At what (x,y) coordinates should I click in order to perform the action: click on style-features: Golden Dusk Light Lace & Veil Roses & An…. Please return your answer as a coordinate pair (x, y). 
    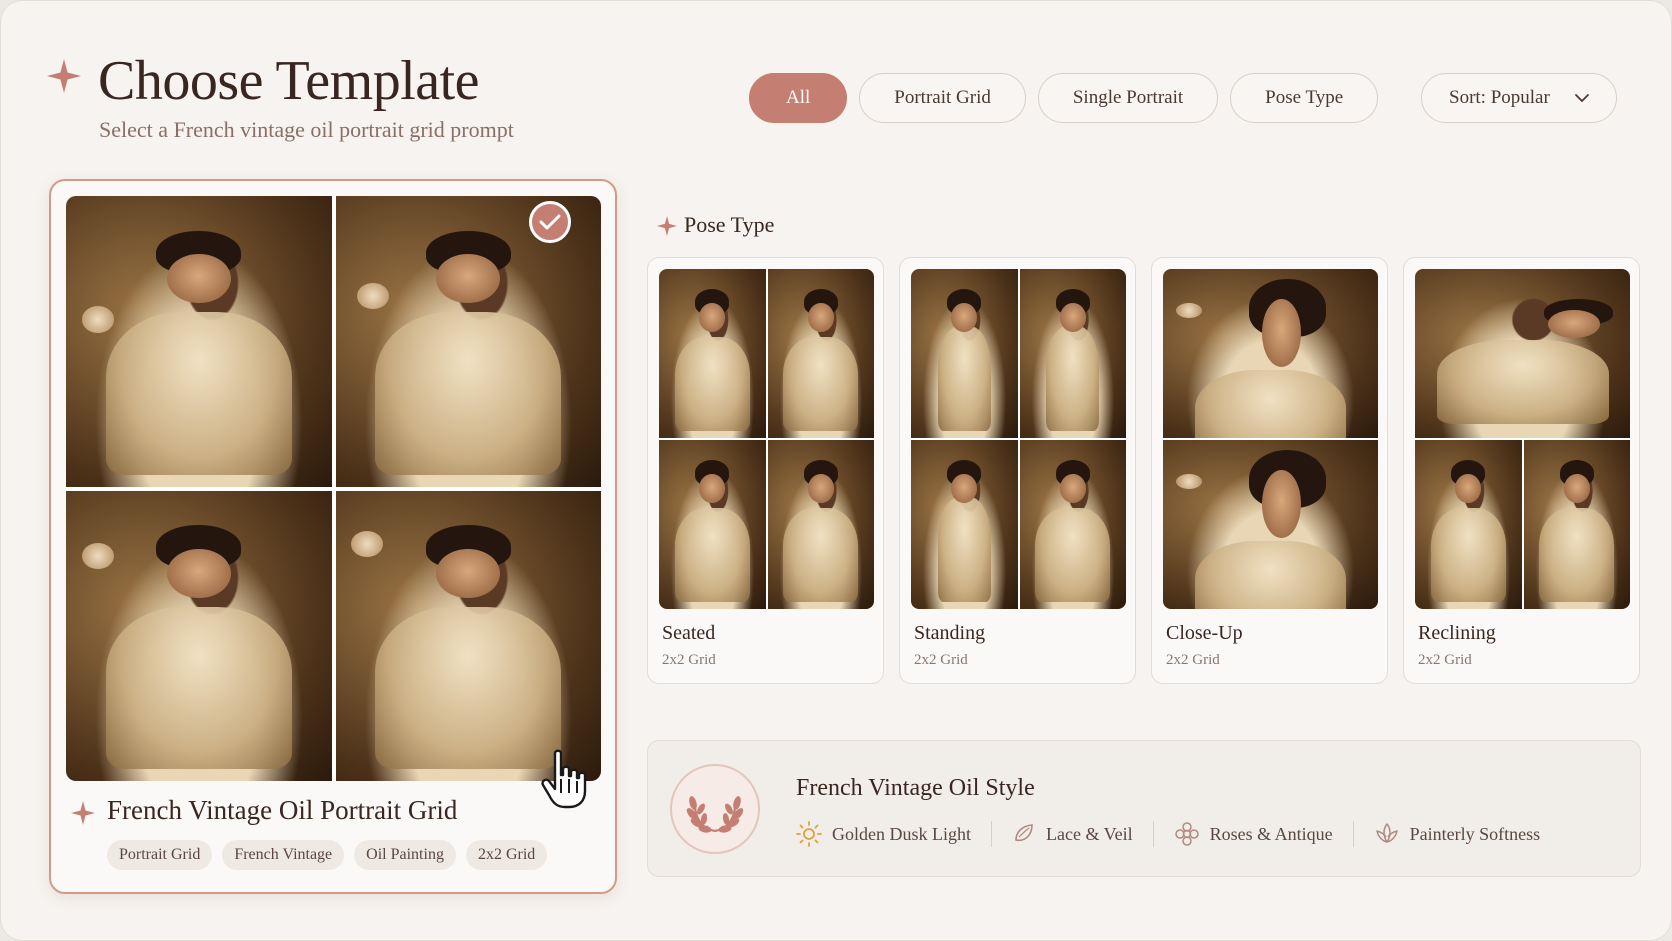
    Looking at the image, I should click on (1168, 834).